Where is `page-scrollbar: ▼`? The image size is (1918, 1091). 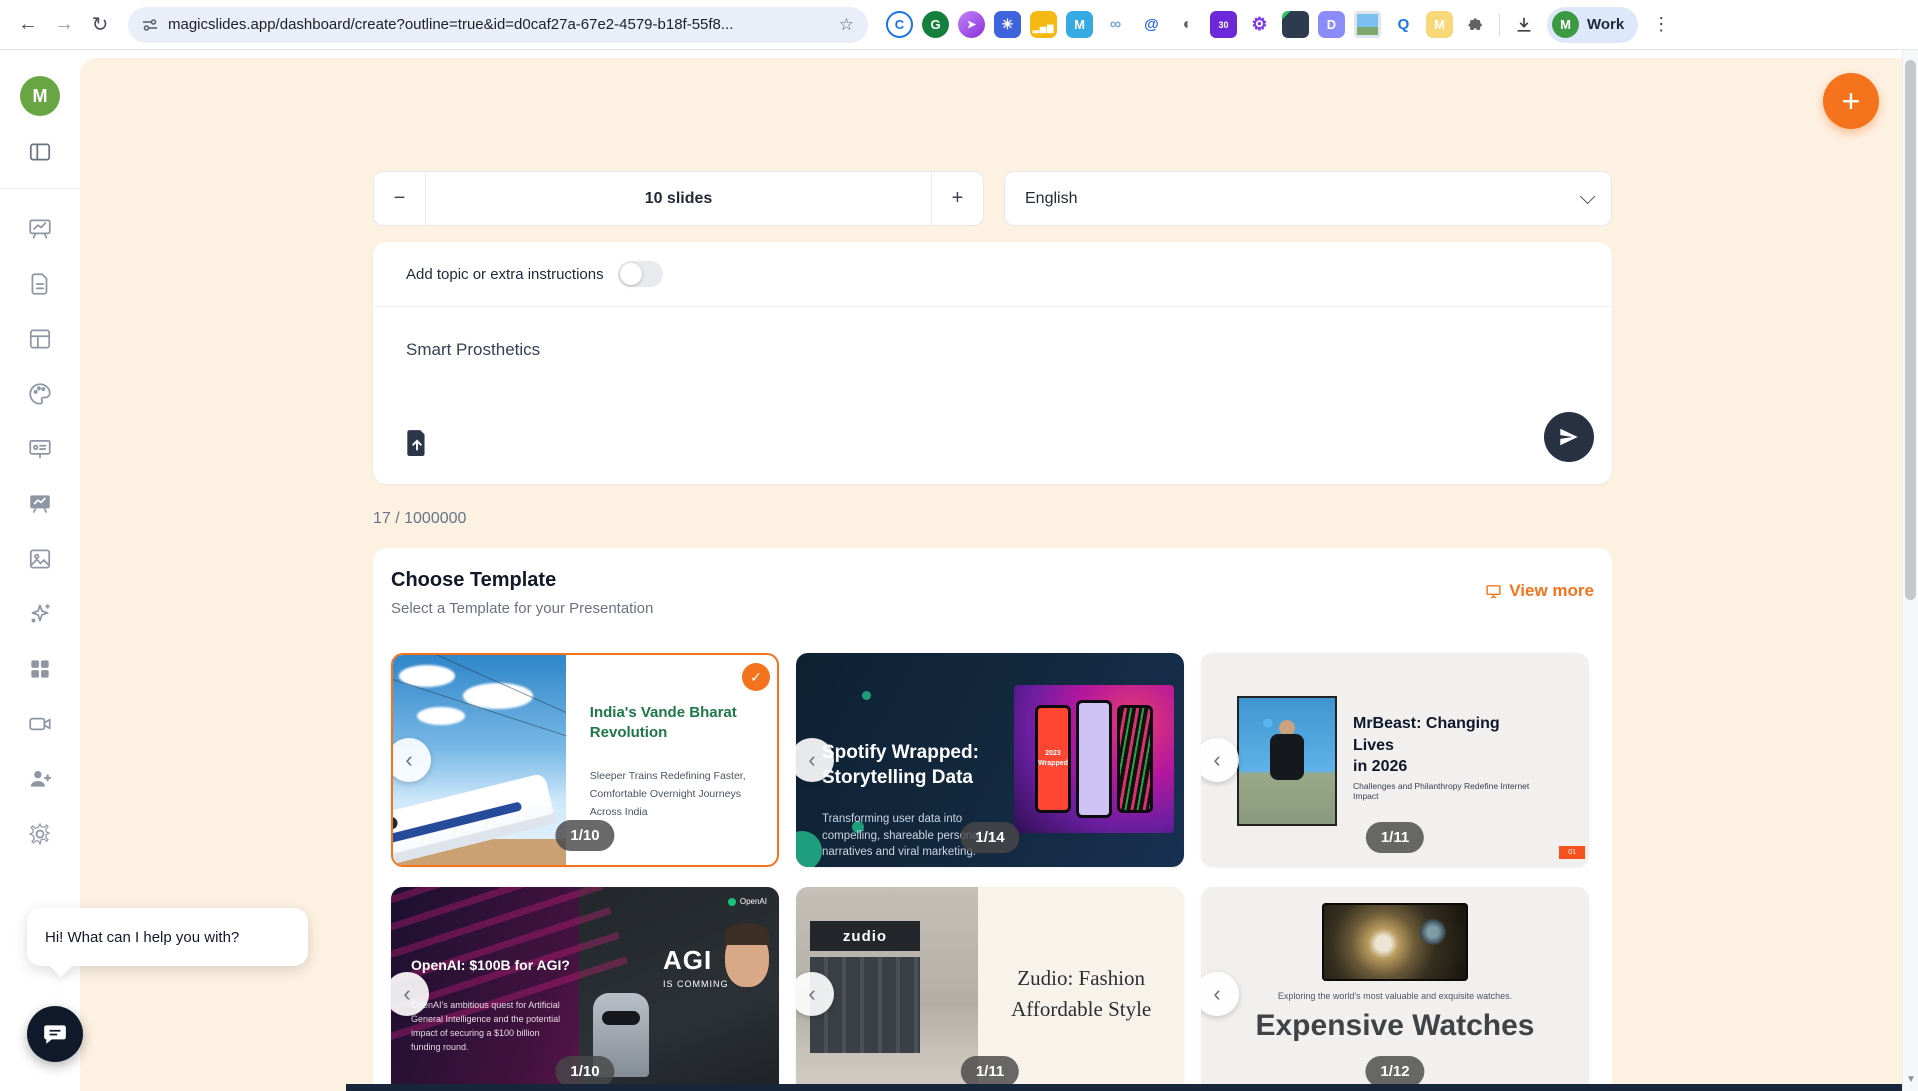 page-scrollbar: ▼ is located at coordinates (1910, 570).